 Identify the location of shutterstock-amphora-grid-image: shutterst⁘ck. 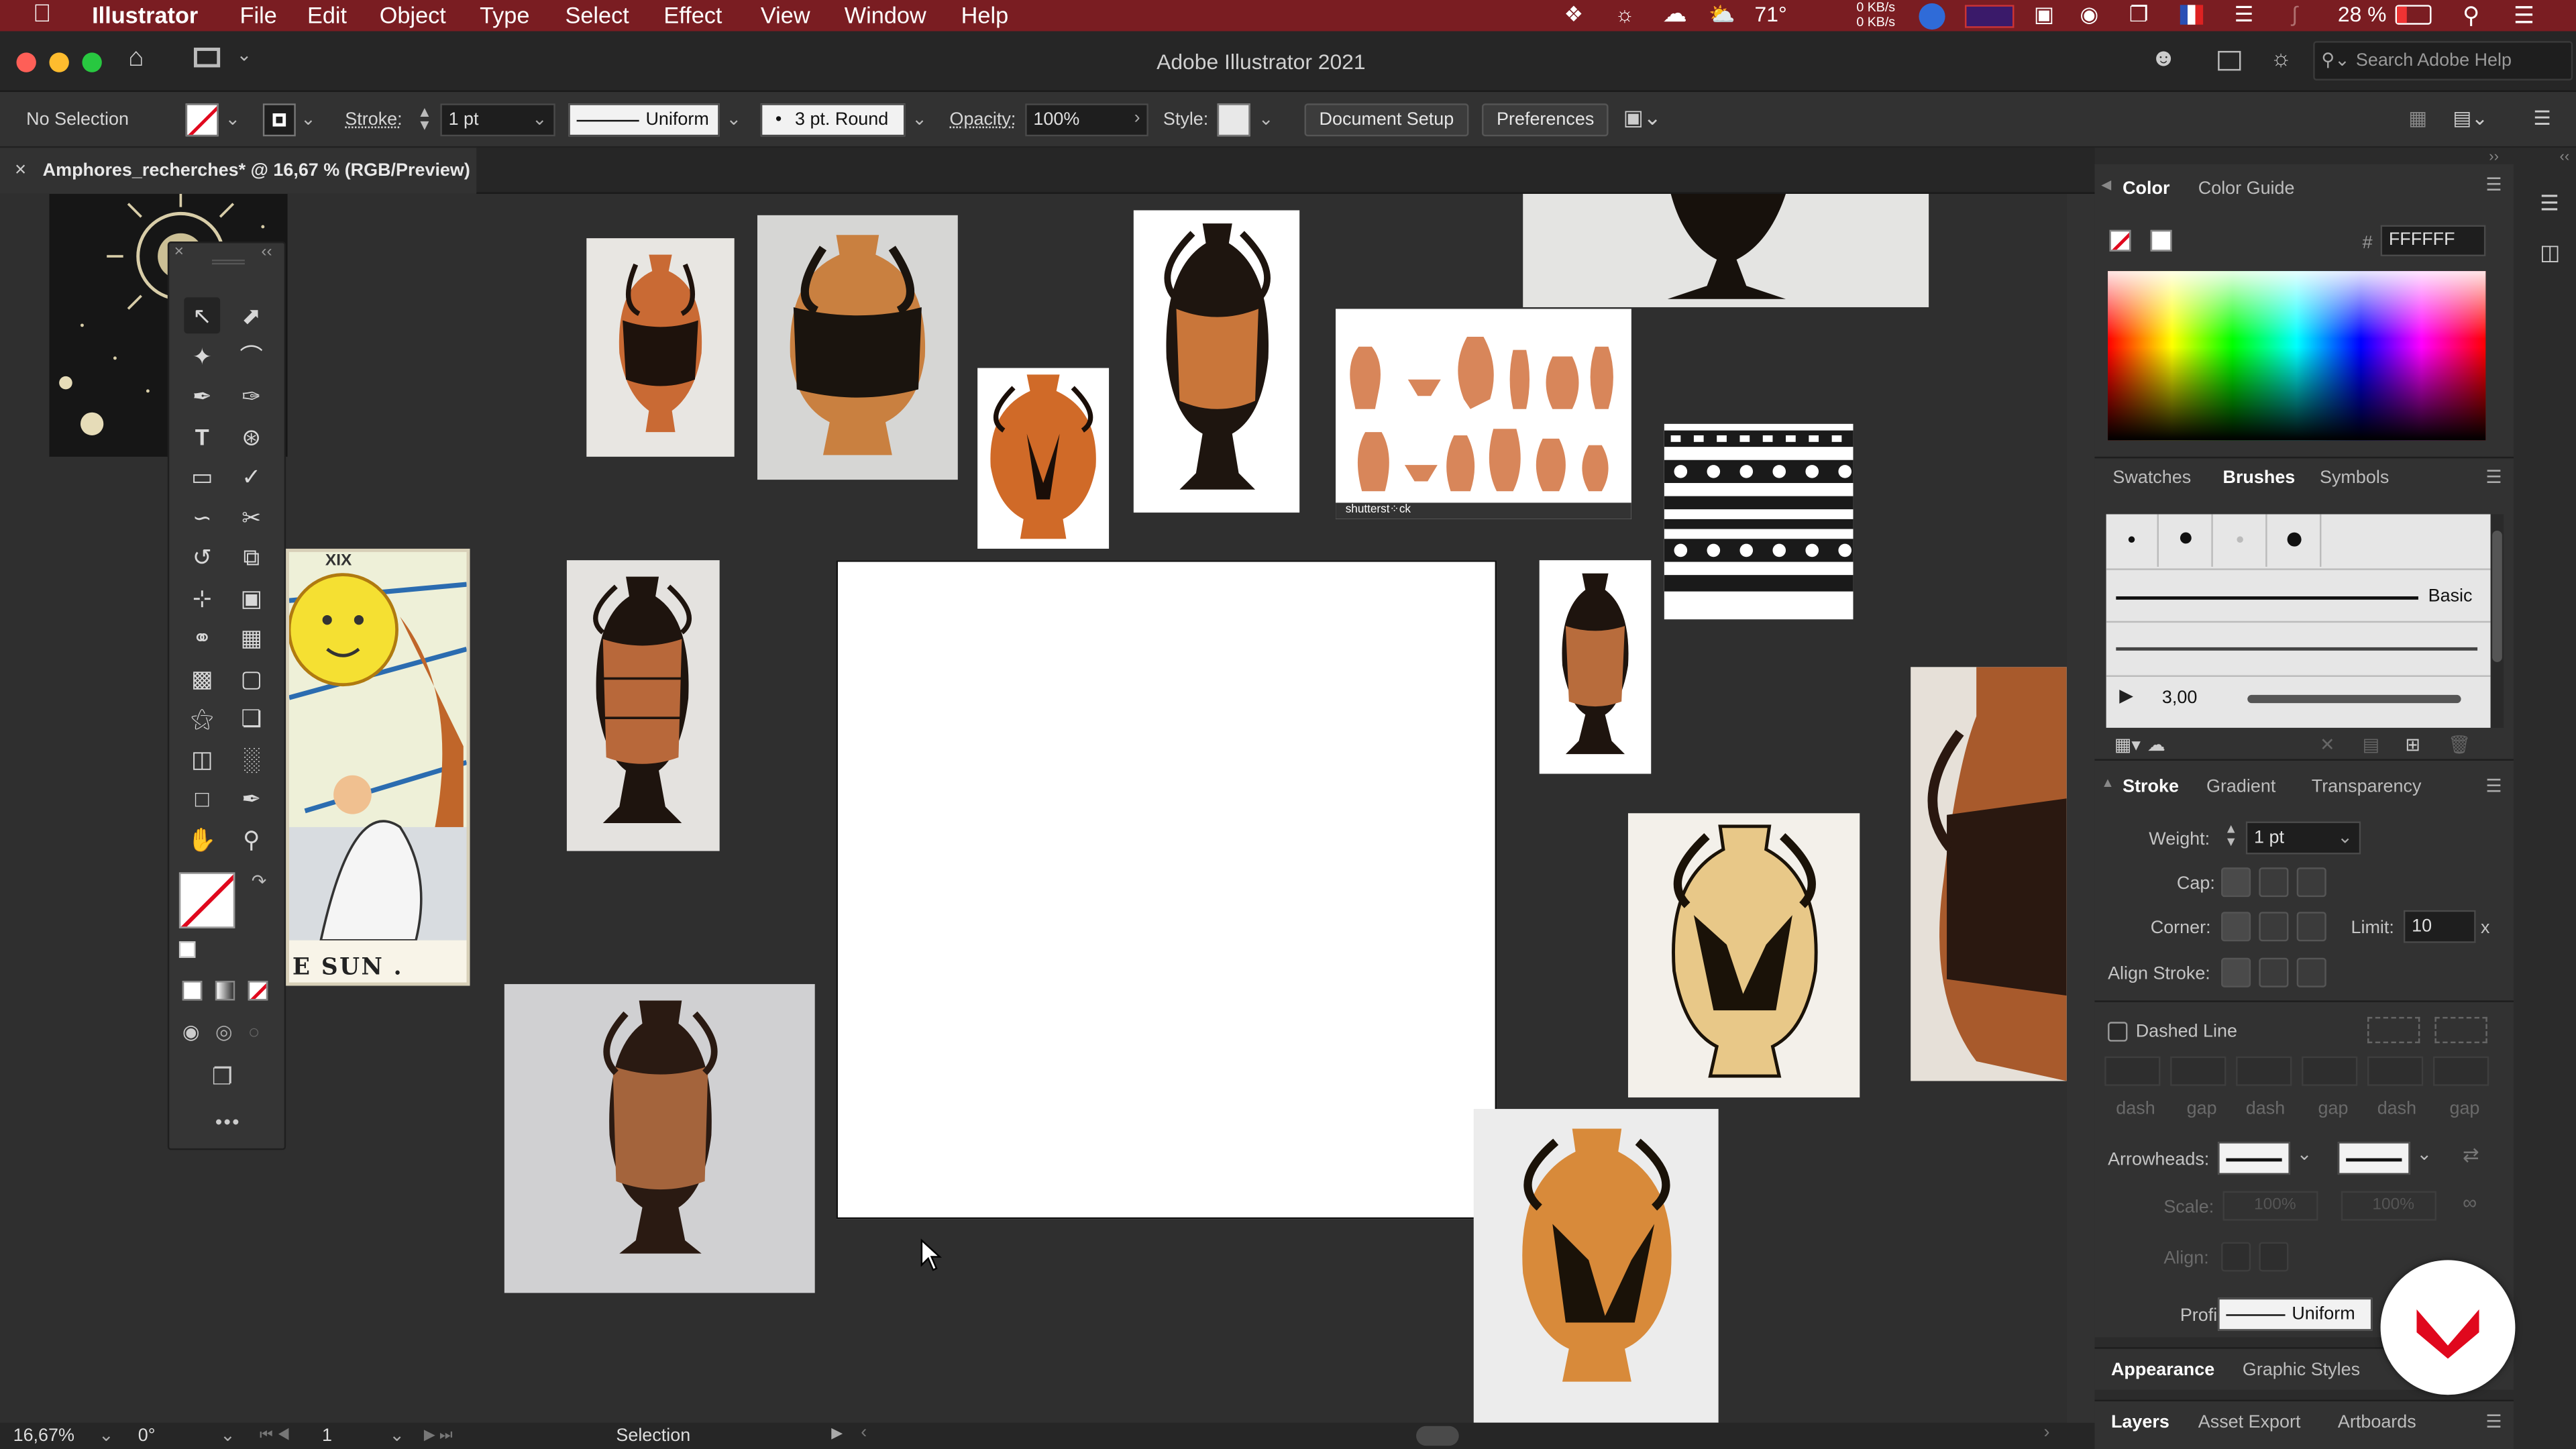
(1483, 414).